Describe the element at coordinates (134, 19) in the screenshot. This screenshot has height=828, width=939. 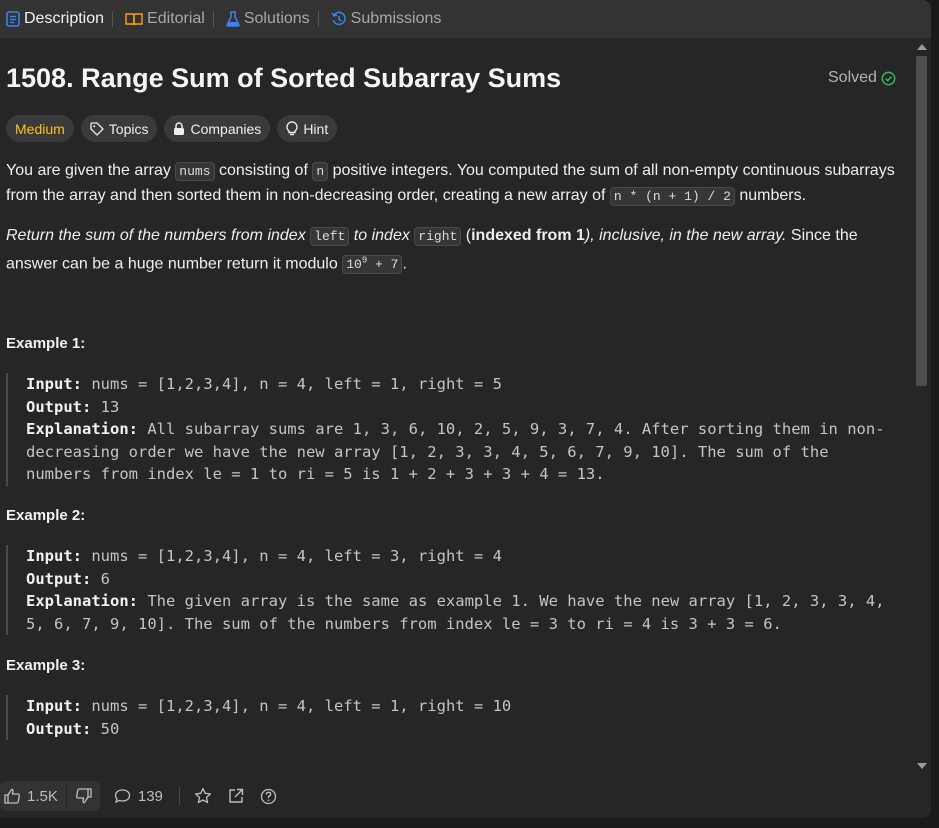
I see `book-icon` at that location.